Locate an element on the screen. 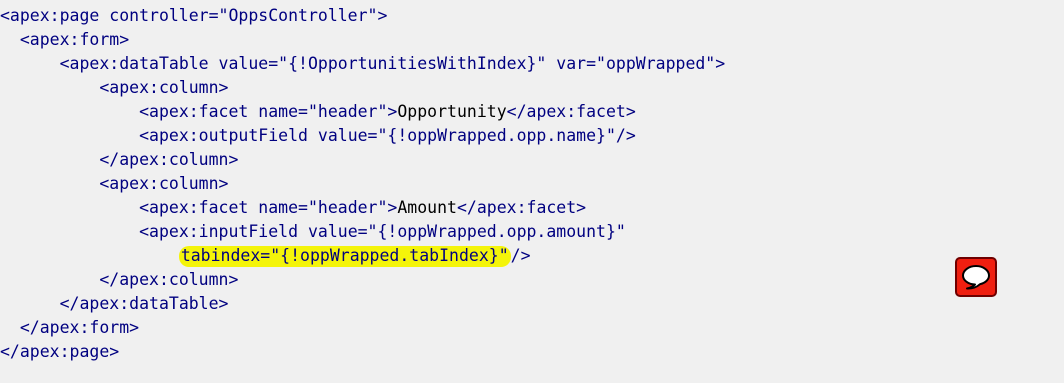  code-tag: <apex:form> is located at coordinates (74, 39).